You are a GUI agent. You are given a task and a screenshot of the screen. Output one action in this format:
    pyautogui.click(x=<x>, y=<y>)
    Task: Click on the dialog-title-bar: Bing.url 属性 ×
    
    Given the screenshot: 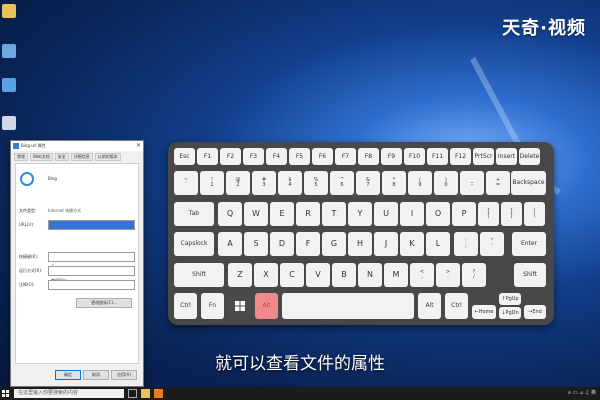 What is the action you would take?
    pyautogui.click(x=77, y=146)
    